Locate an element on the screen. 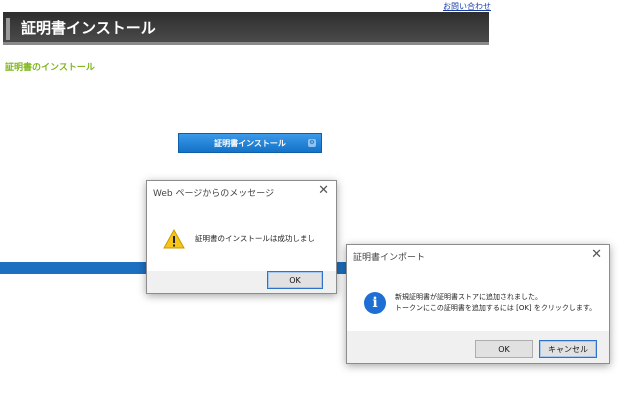 This screenshot has width=618, height=405. message-dialog-text: 証明書のインストールは成功しまし is located at coordinates (255, 238).